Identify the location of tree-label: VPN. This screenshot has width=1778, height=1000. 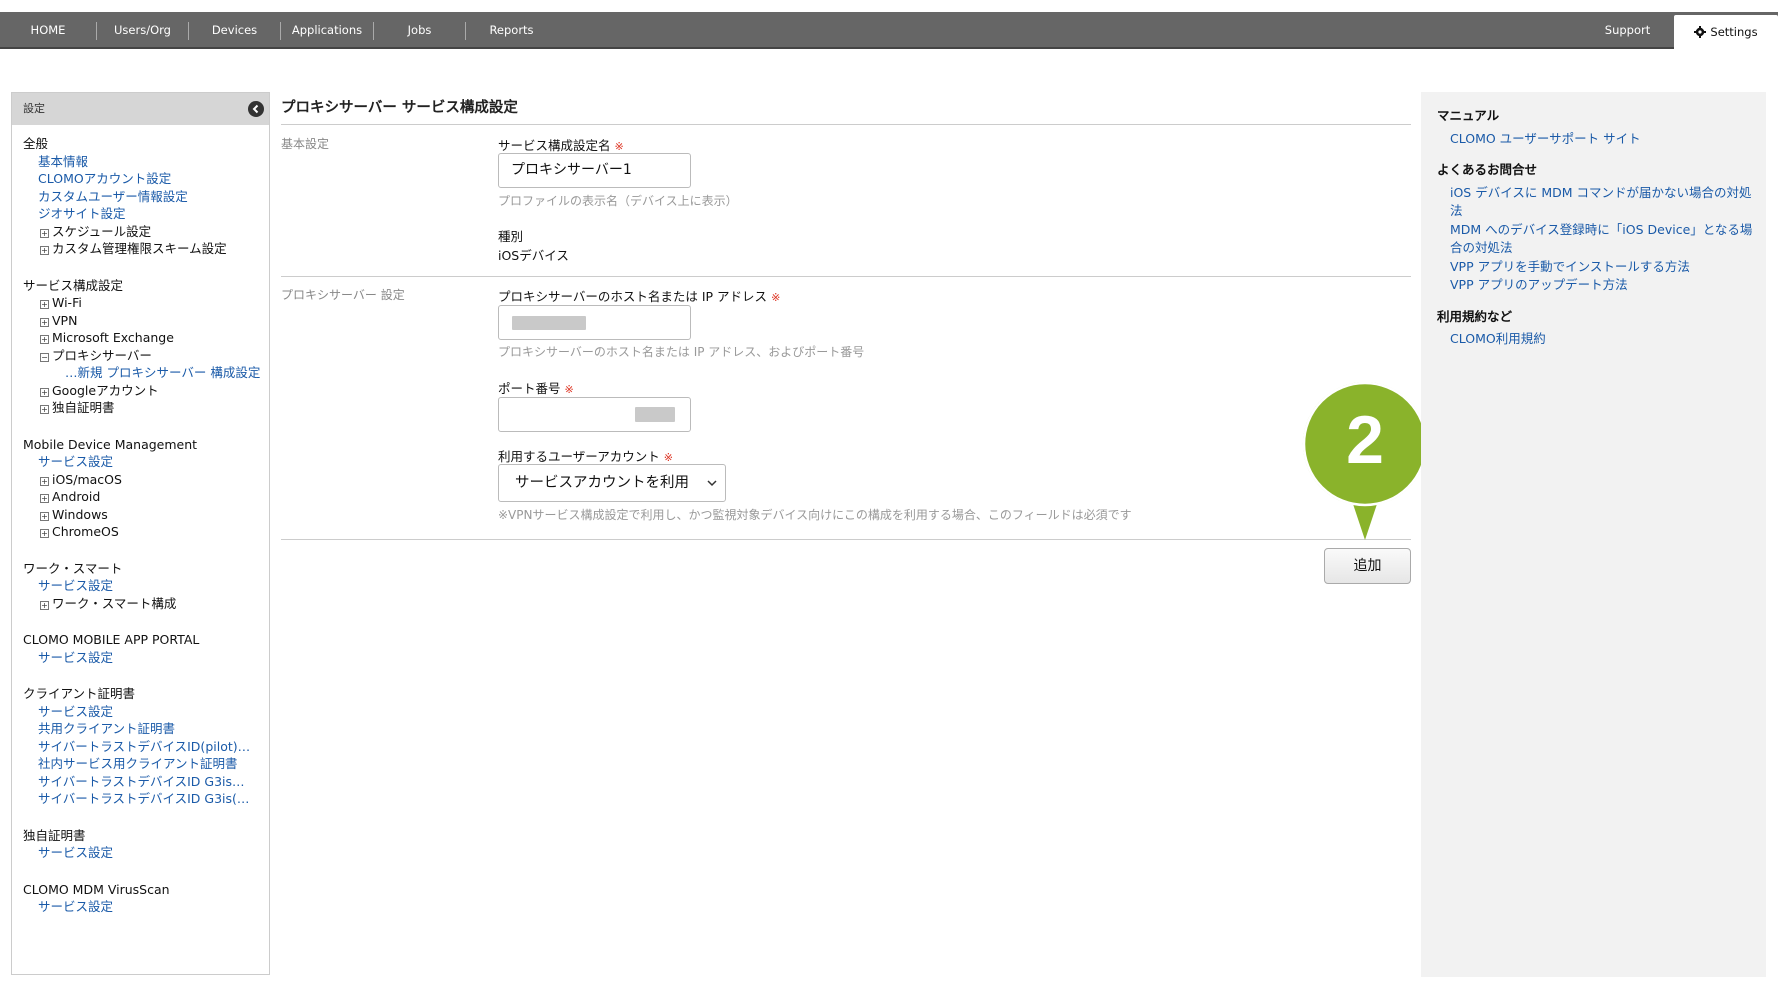
(65, 320).